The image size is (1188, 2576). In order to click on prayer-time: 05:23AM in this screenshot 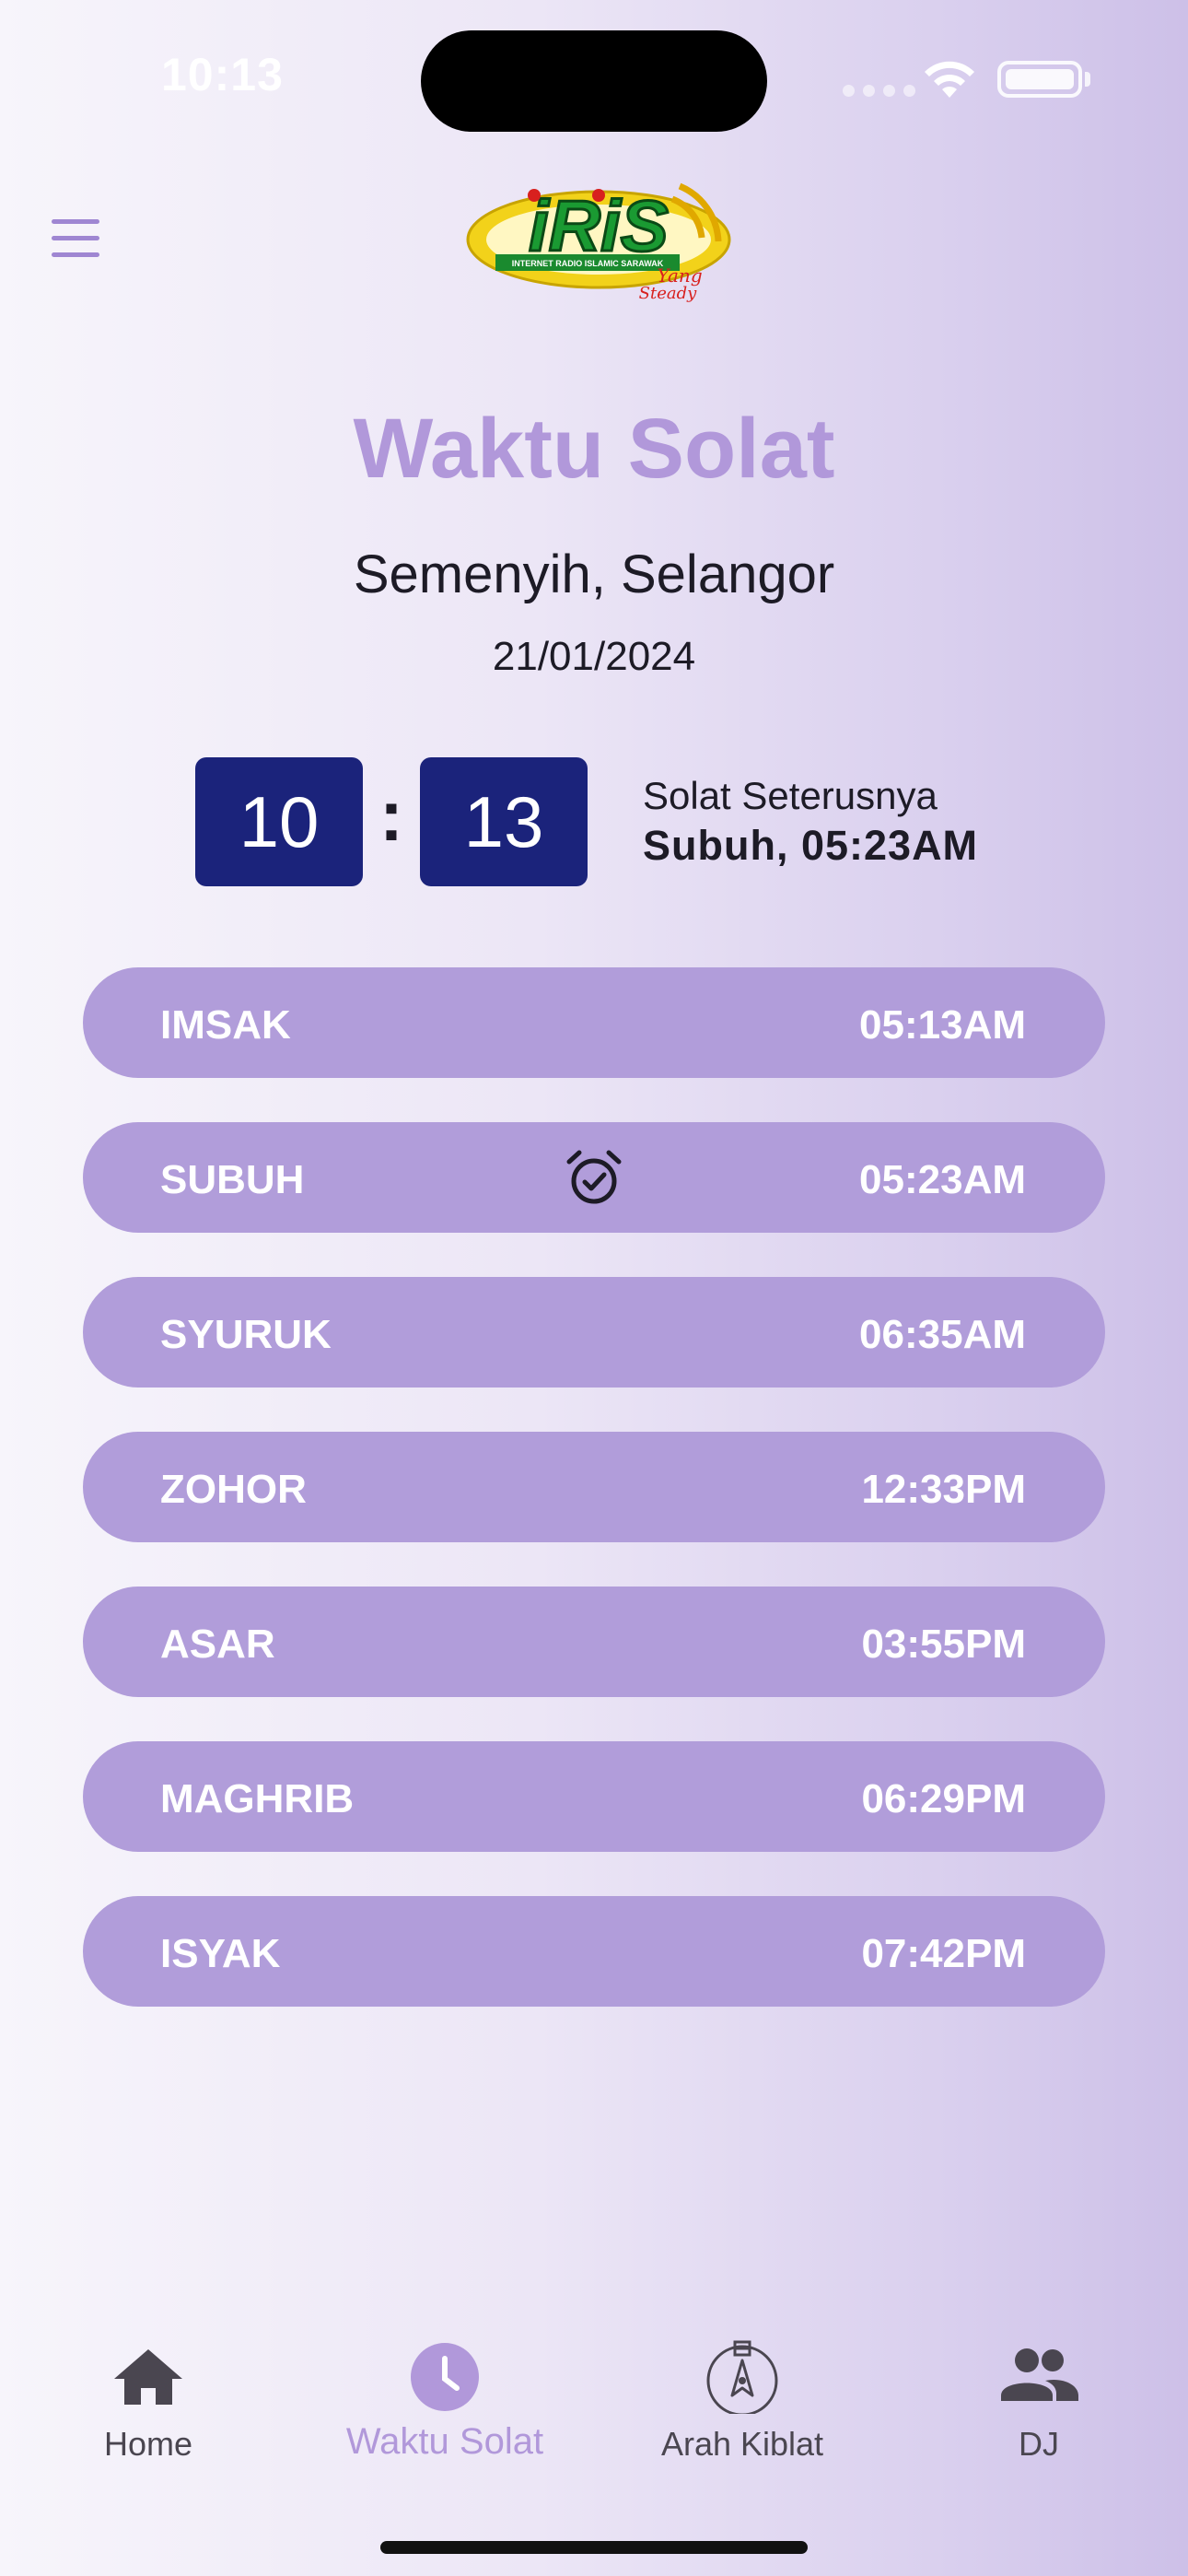, I will do `click(942, 1179)`.